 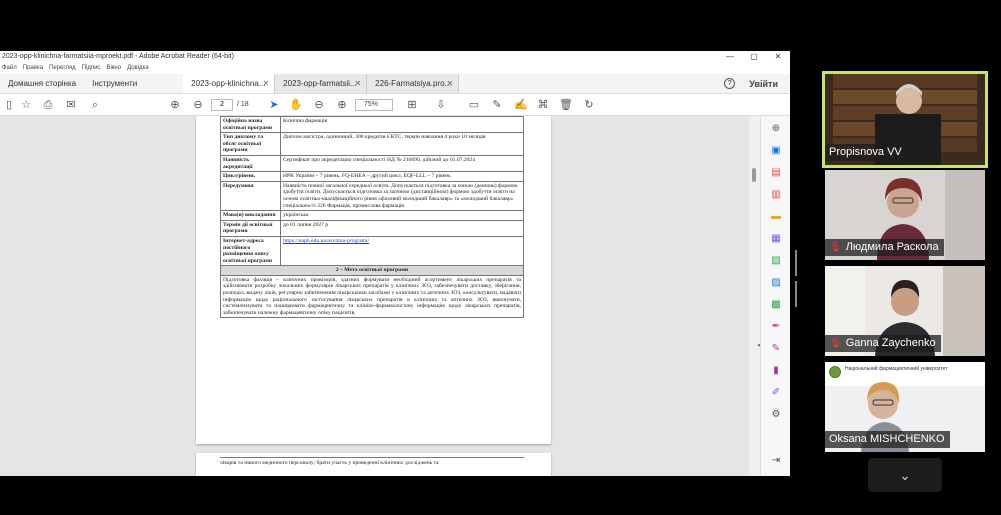 I want to click on panel-resize-handle, so click(x=796, y=278).